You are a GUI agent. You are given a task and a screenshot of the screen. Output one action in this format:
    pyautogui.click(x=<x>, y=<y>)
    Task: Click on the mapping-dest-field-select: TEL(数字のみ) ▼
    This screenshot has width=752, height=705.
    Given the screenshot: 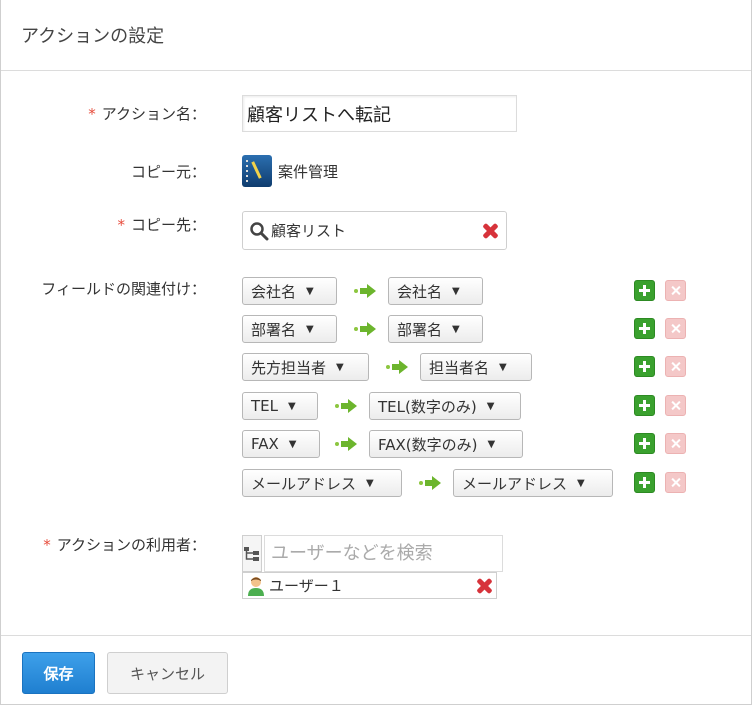 What is the action you would take?
    pyautogui.click(x=445, y=406)
    